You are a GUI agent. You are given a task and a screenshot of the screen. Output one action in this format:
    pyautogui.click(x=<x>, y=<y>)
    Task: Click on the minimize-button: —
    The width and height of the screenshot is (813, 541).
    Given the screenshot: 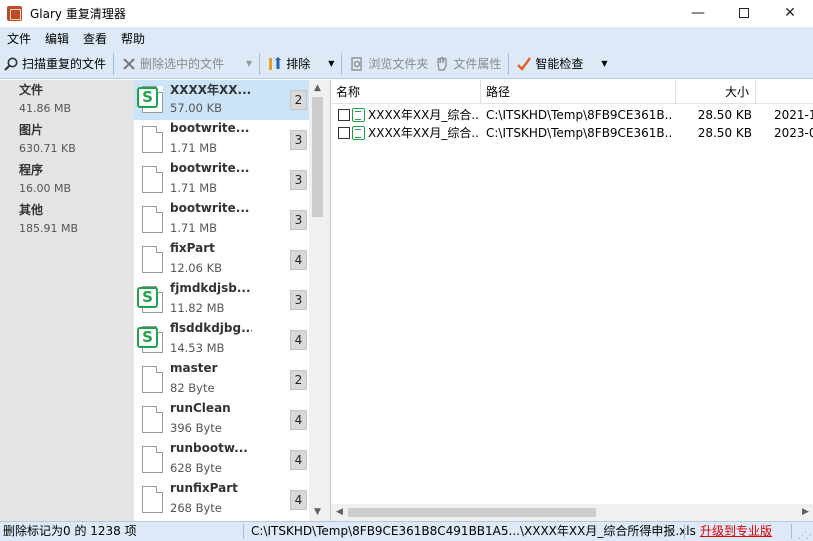 What is the action you would take?
    pyautogui.click(x=698, y=13)
    